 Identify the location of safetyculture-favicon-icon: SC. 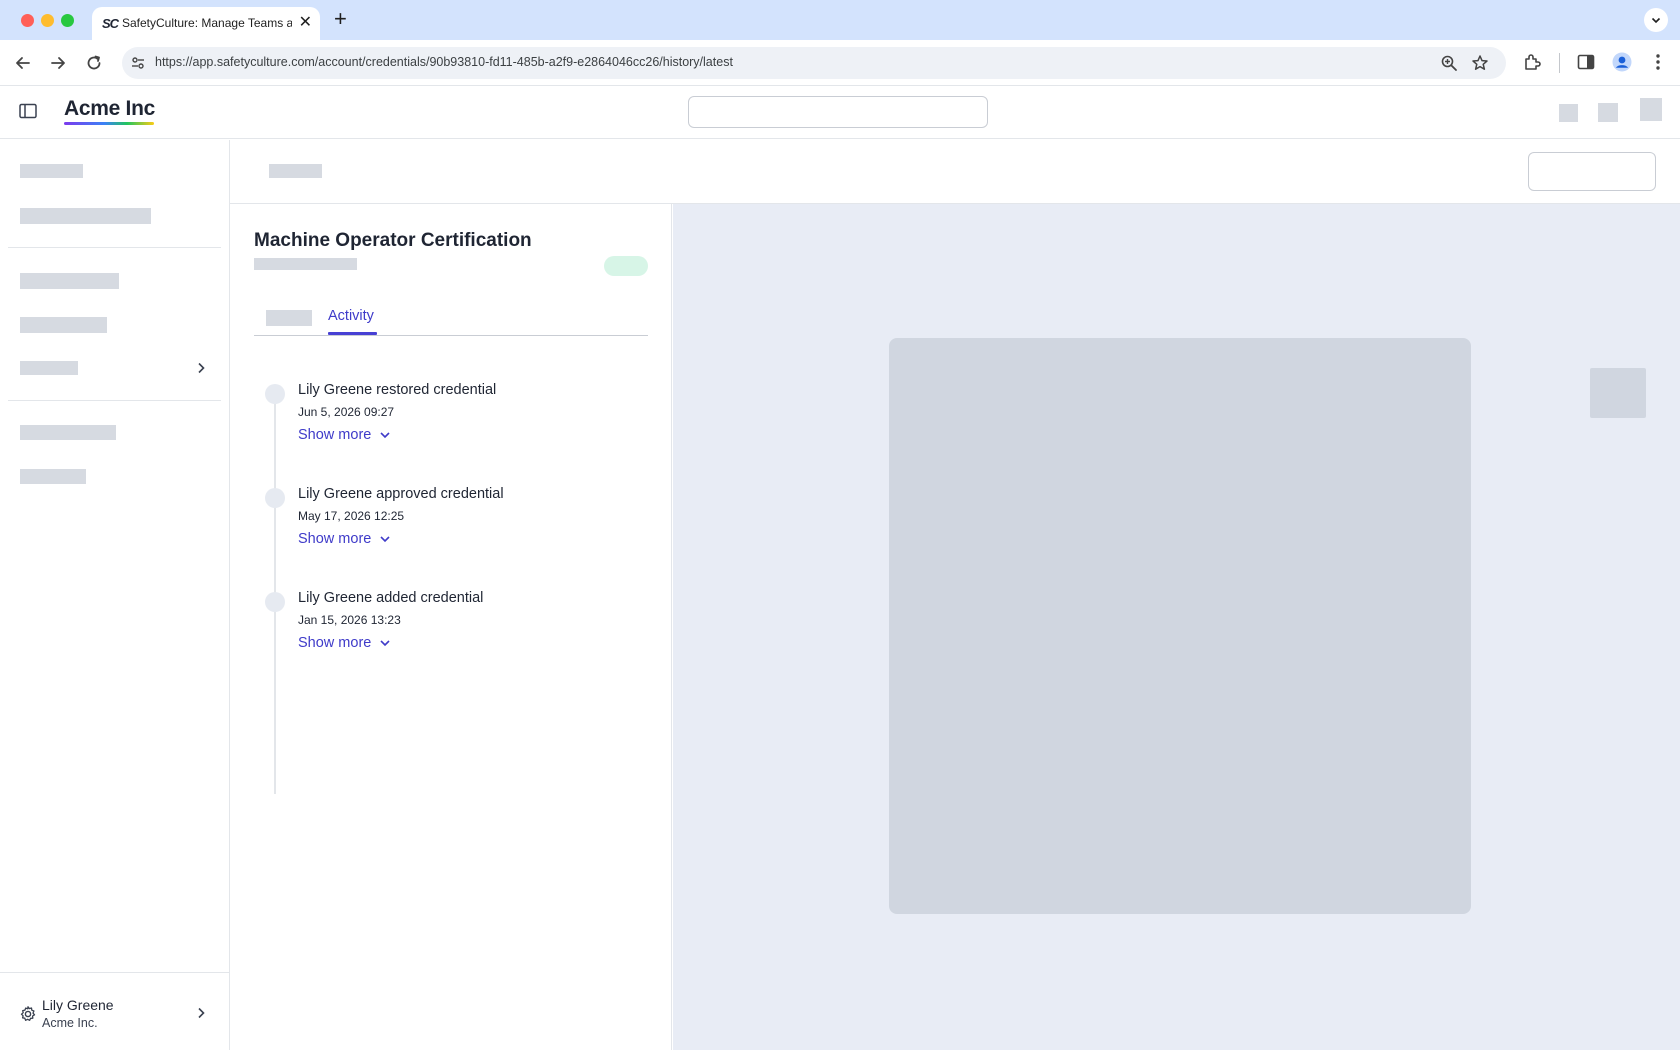
(110, 23).